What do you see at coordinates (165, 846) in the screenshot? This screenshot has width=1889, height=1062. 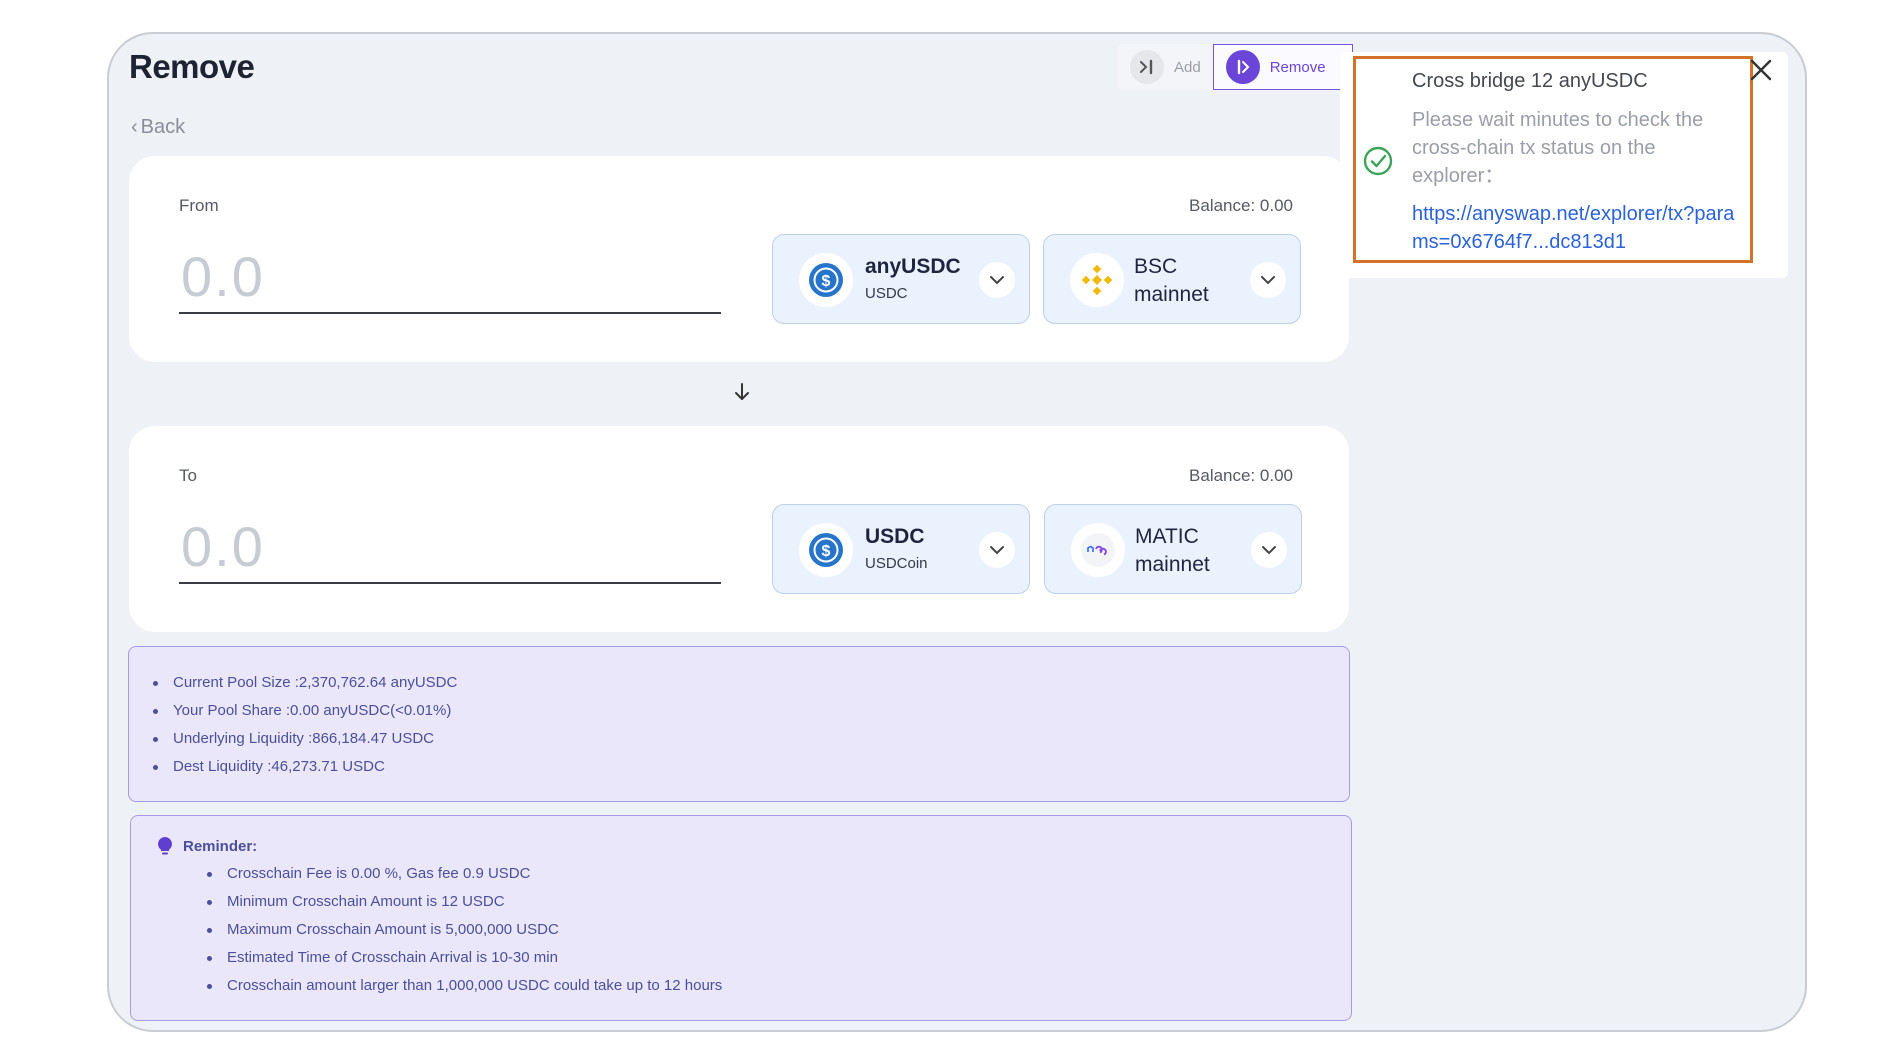 I see `lightbulb-icon` at bounding box center [165, 846].